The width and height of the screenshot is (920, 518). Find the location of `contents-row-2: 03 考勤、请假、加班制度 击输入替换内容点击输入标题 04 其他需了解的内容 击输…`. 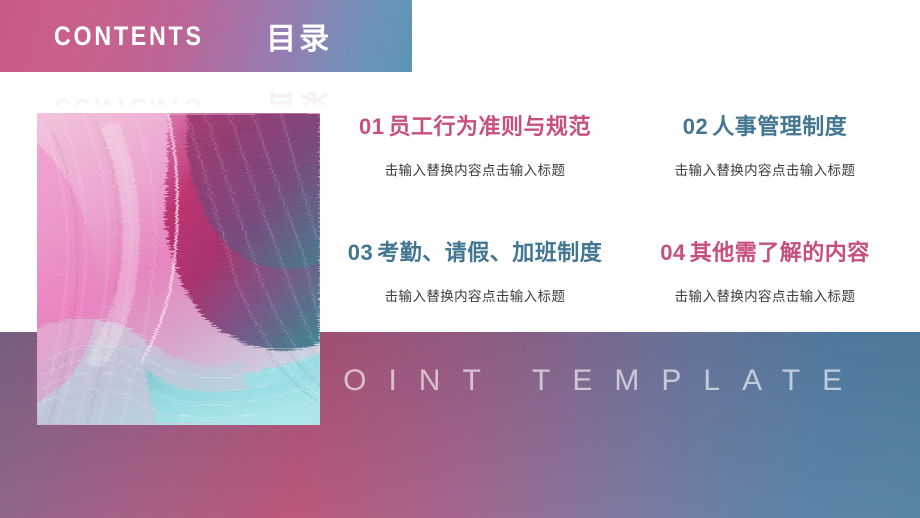

contents-row-2: 03 考勤、请假、加班制度 击输入替换内容点击输入标题 04 其他需了解的内容 击输… is located at coordinates (620, 272).